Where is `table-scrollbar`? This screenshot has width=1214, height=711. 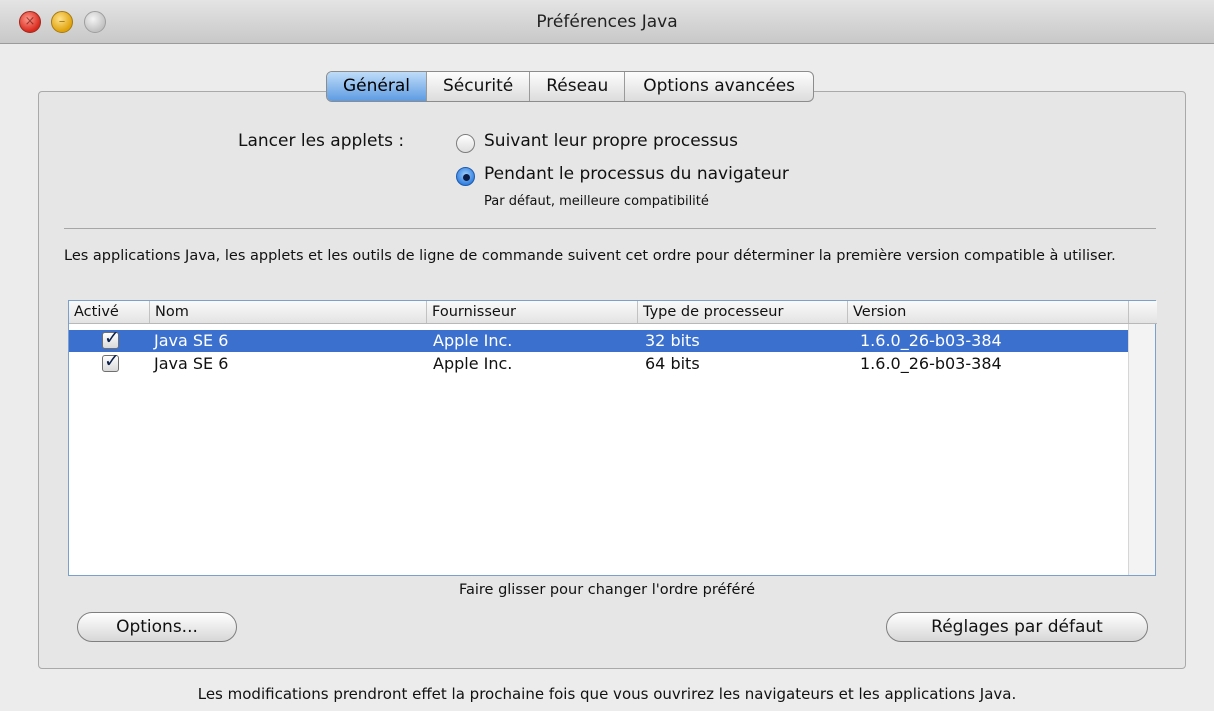 table-scrollbar is located at coordinates (1141, 449).